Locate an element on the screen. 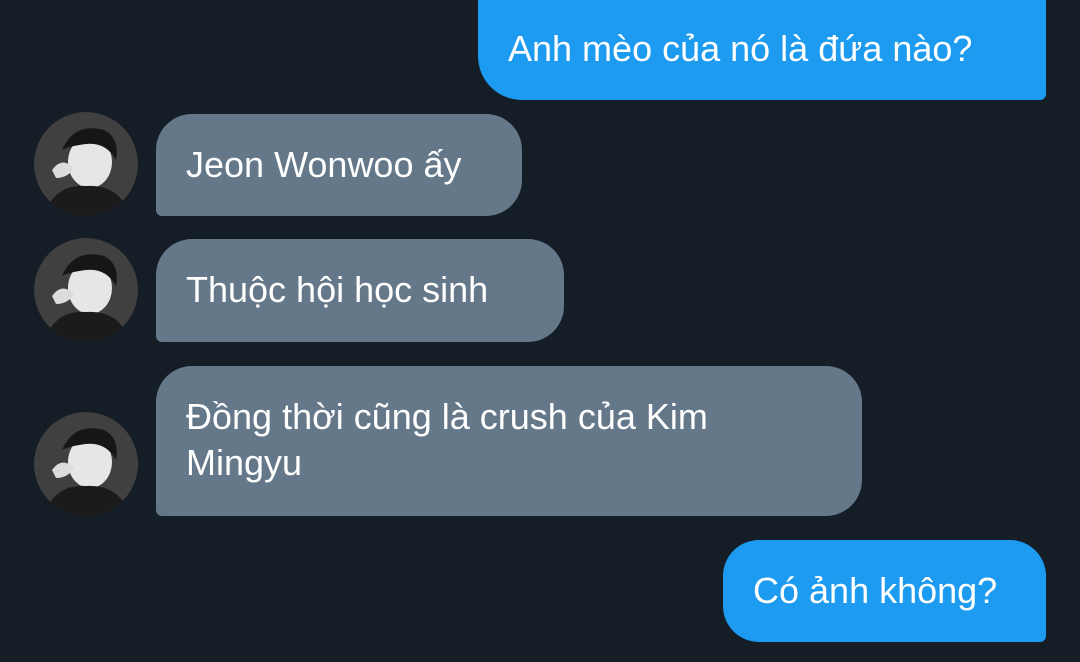 This screenshot has width=1080, height=662. message-text: Thuộc hội học sinh is located at coordinates (337, 289).